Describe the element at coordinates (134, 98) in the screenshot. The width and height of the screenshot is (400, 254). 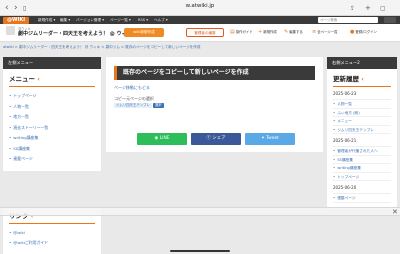
I see `copy-source-label: コピー元ページの選択` at that location.